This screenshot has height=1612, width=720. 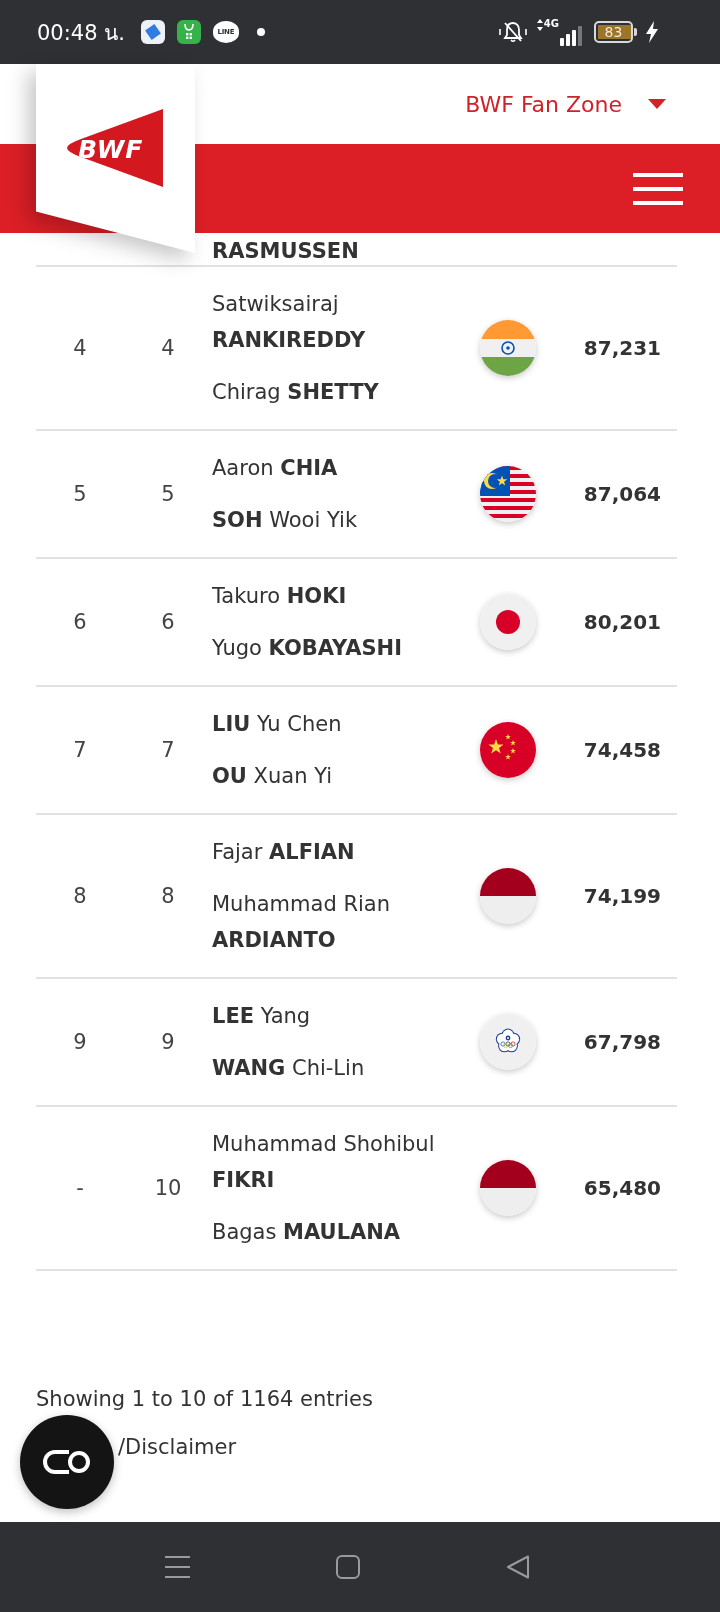 I want to click on player-name: Satwiksairaj RANKIREDDY, so click(x=289, y=322).